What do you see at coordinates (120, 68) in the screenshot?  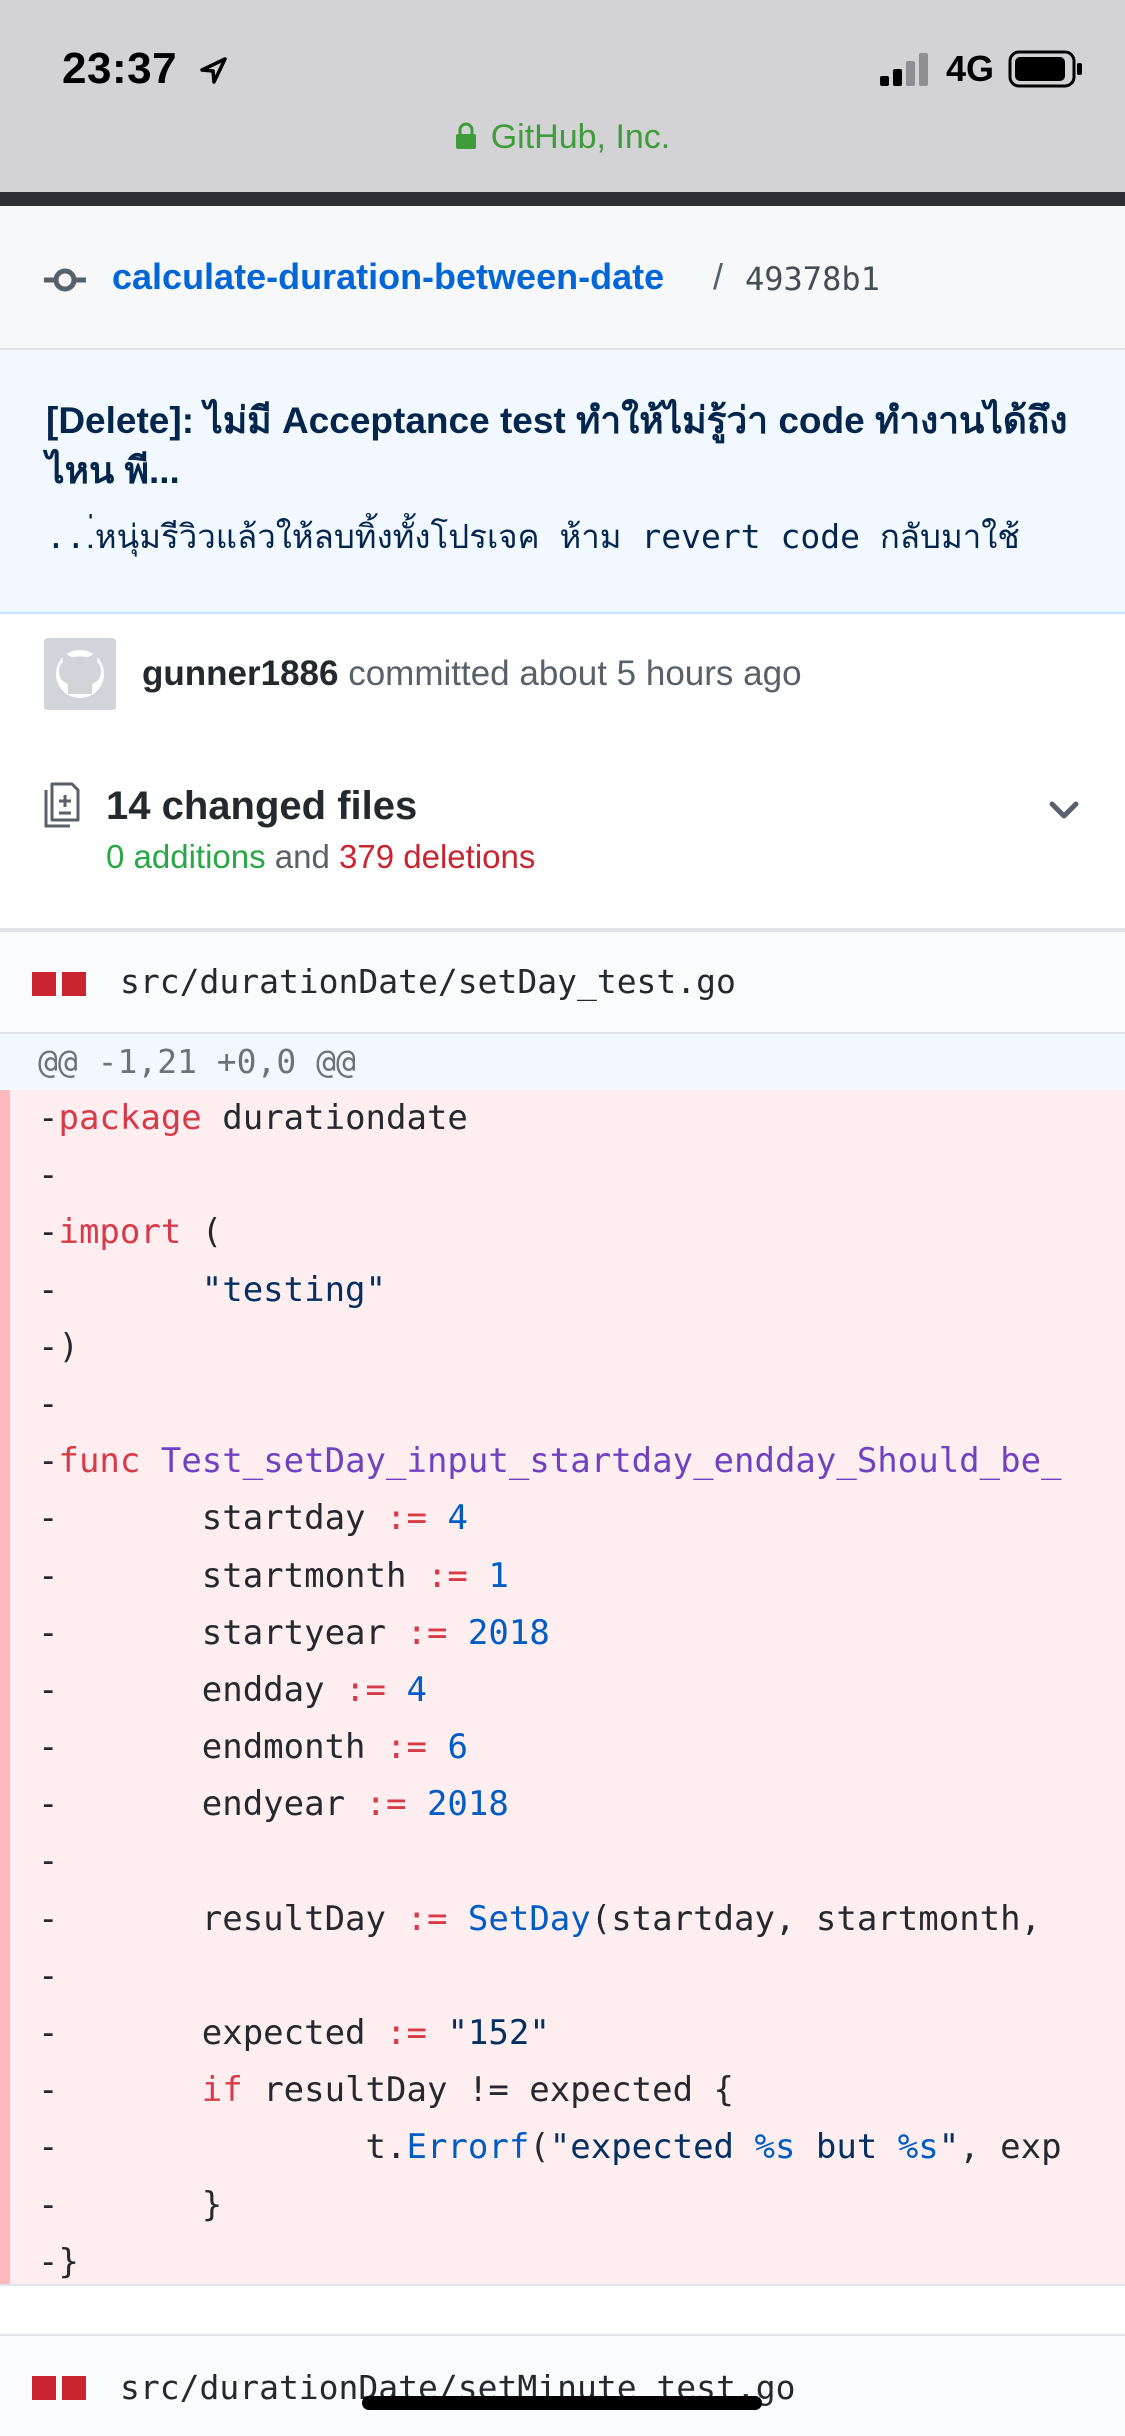 I see `status-time: 23:37` at bounding box center [120, 68].